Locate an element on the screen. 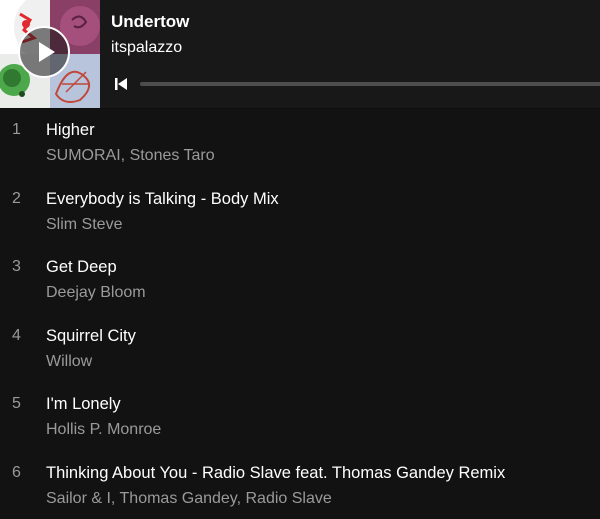 Image resolution: width=600 pixels, height=519 pixels. album-title: Undertow is located at coordinates (150, 22).